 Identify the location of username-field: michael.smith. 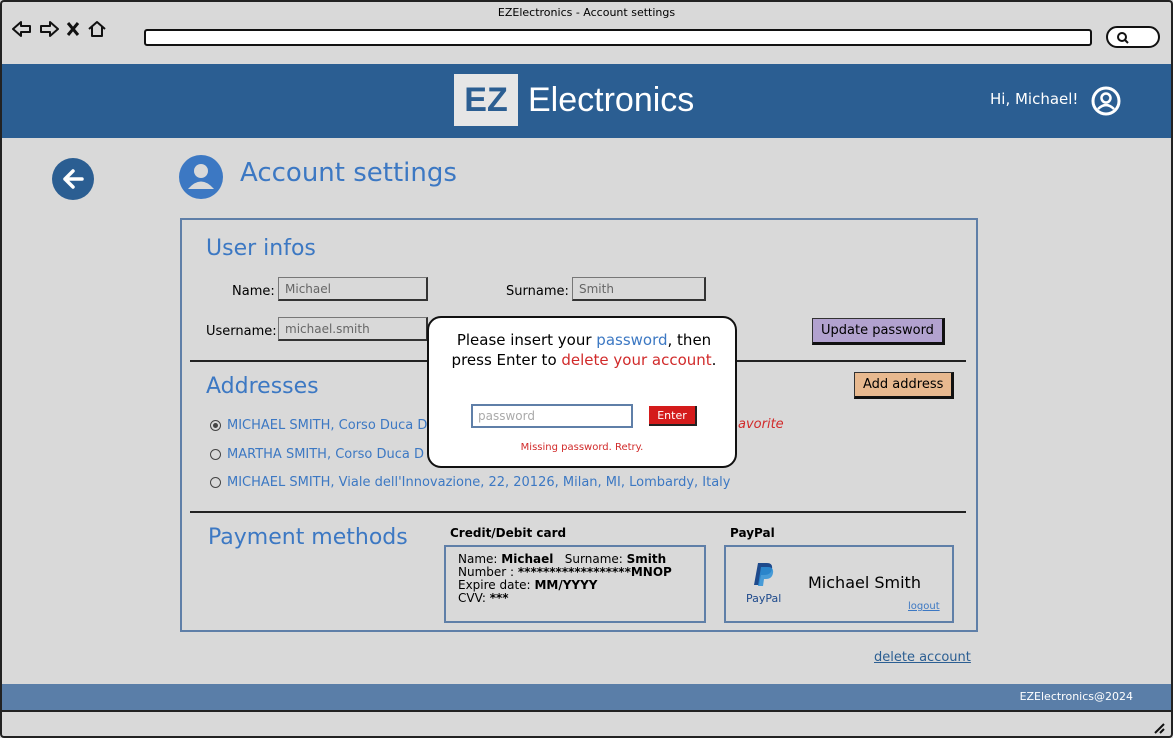
(353, 329).